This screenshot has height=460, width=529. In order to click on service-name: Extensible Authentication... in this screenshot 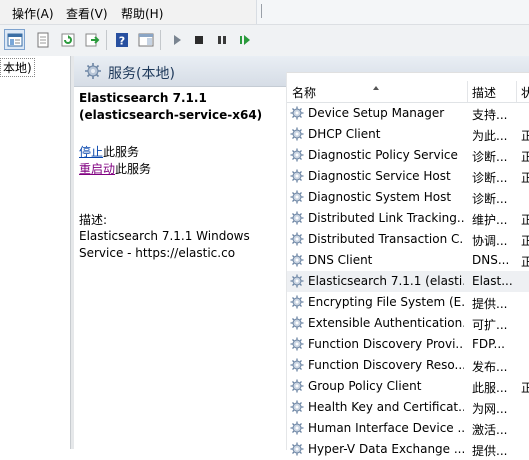, I will do `click(386, 323)`.